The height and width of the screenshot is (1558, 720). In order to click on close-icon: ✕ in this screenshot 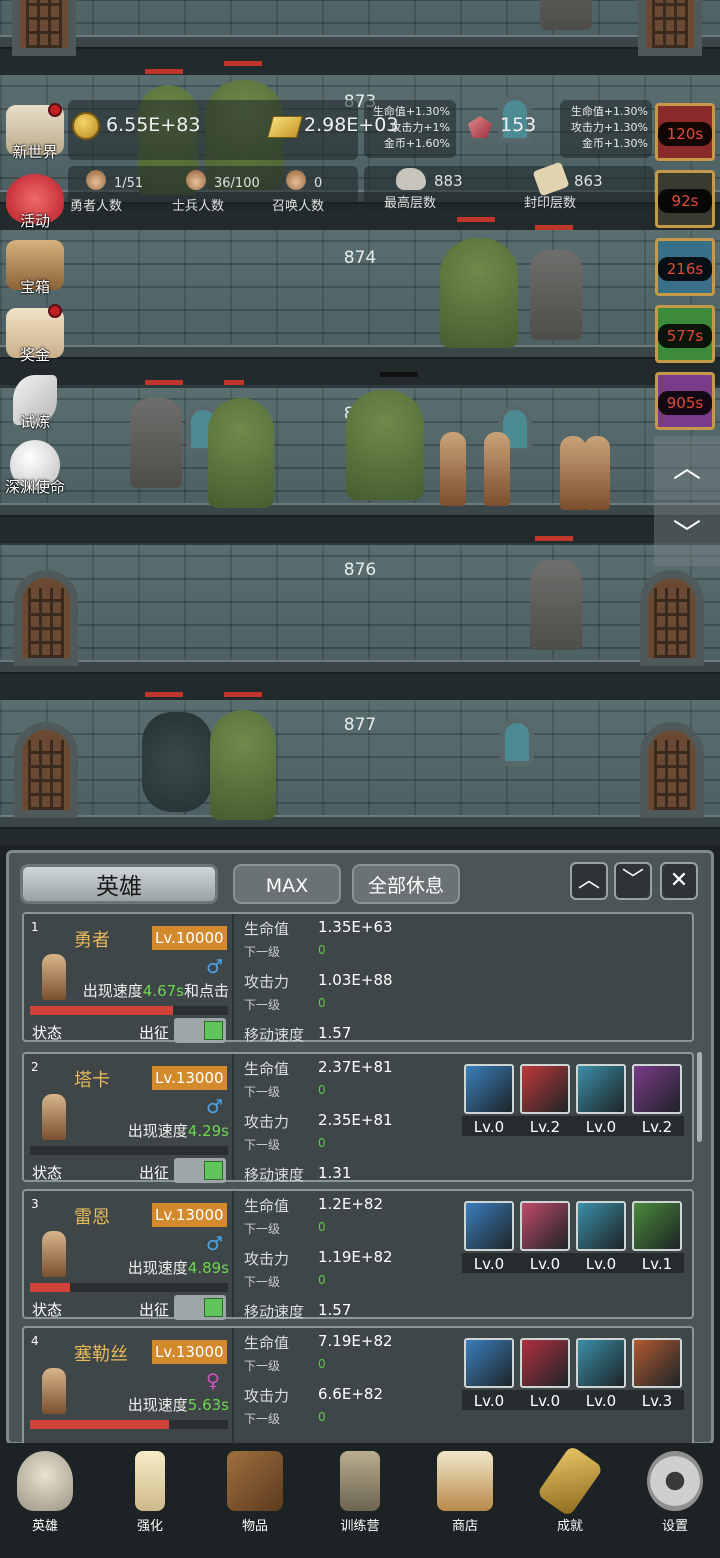, I will do `click(679, 880)`.